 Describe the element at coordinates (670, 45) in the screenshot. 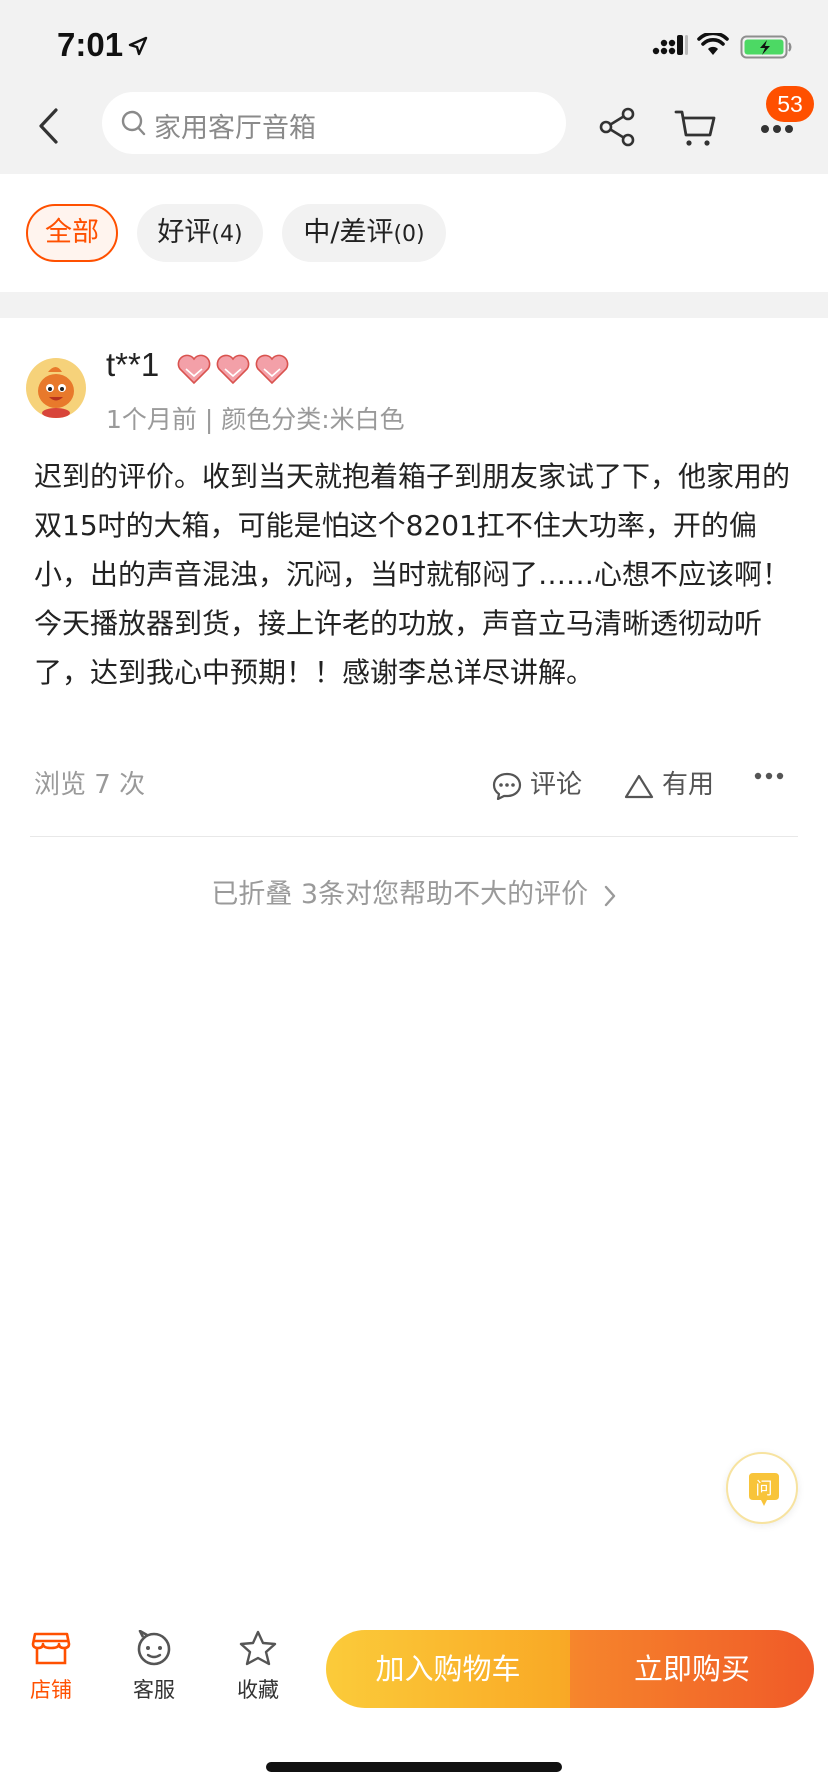

I see `signal-icon` at that location.